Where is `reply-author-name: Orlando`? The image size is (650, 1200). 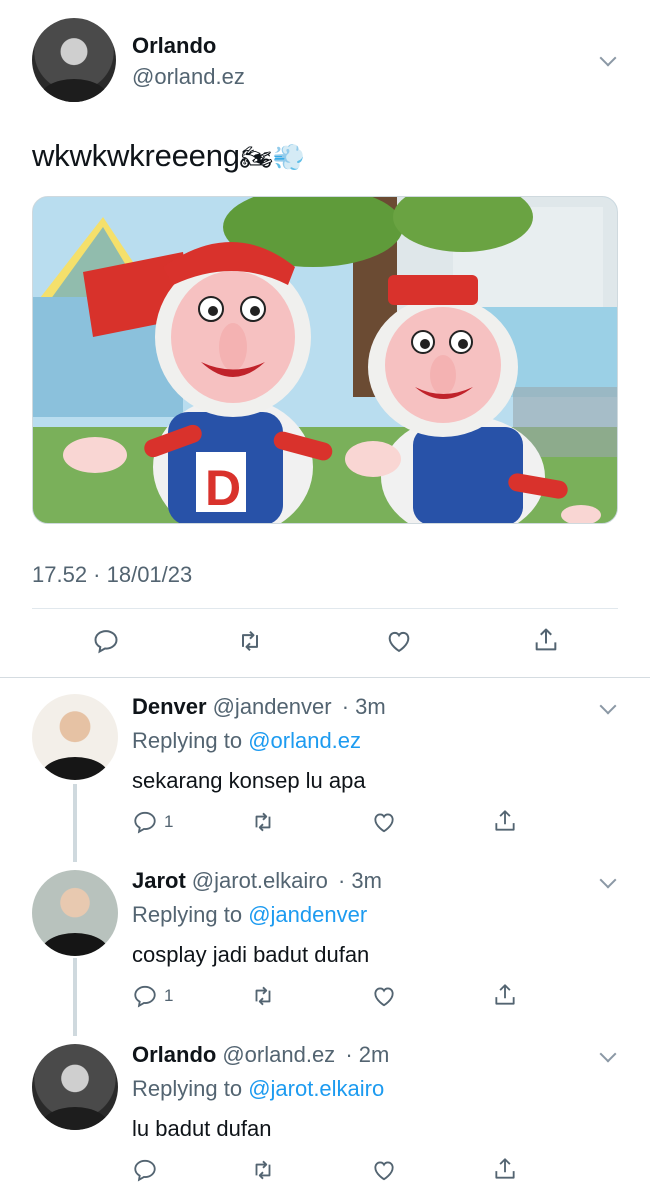 reply-author-name: Orlando is located at coordinates (174, 1054).